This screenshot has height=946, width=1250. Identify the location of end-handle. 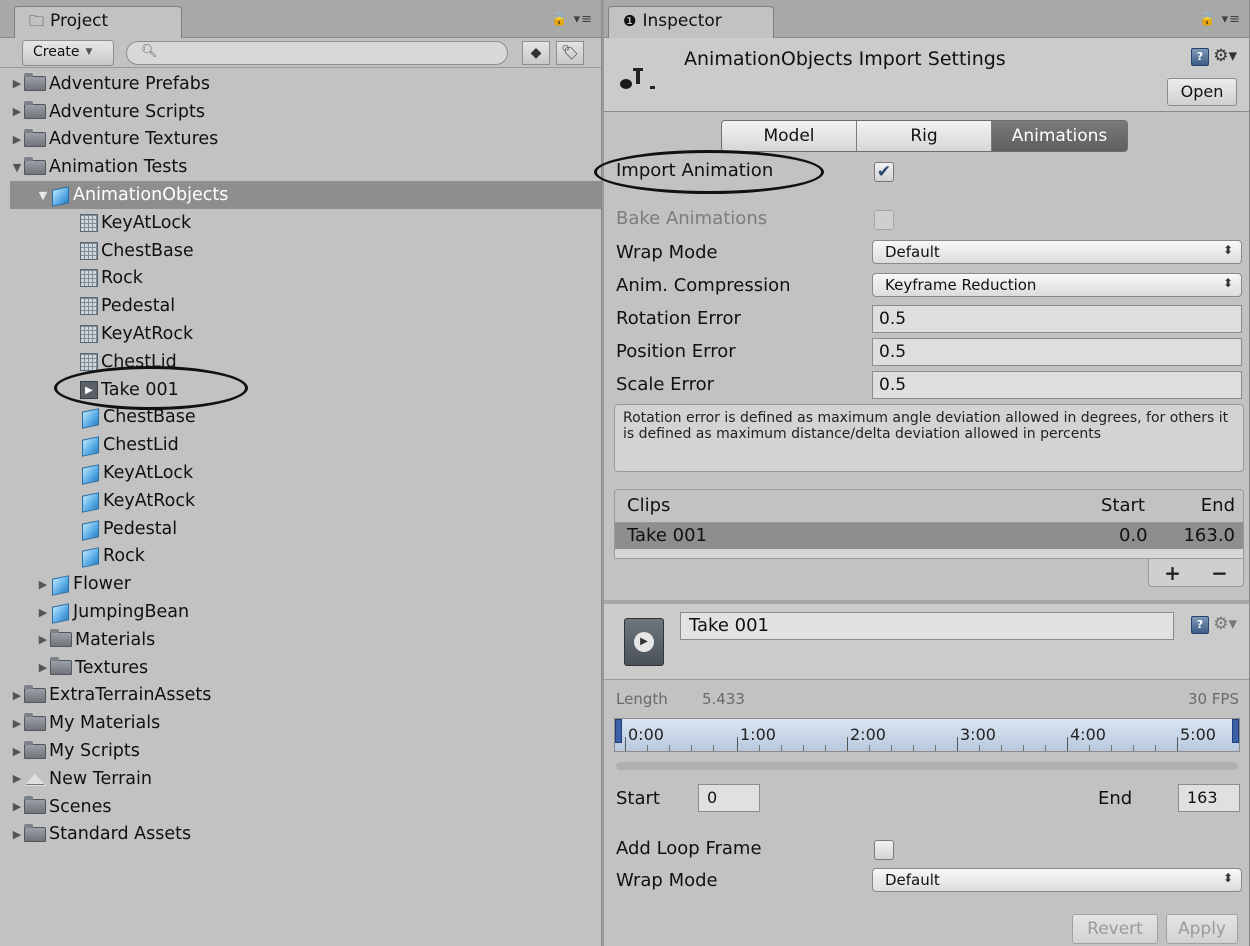
(1235, 731).